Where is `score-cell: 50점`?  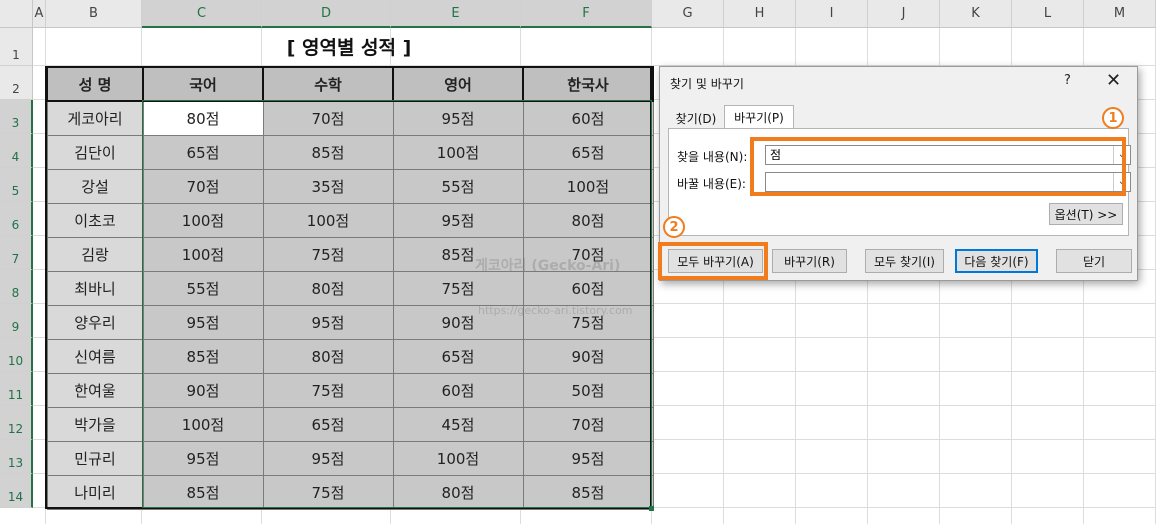
score-cell: 50점 is located at coordinates (588, 390).